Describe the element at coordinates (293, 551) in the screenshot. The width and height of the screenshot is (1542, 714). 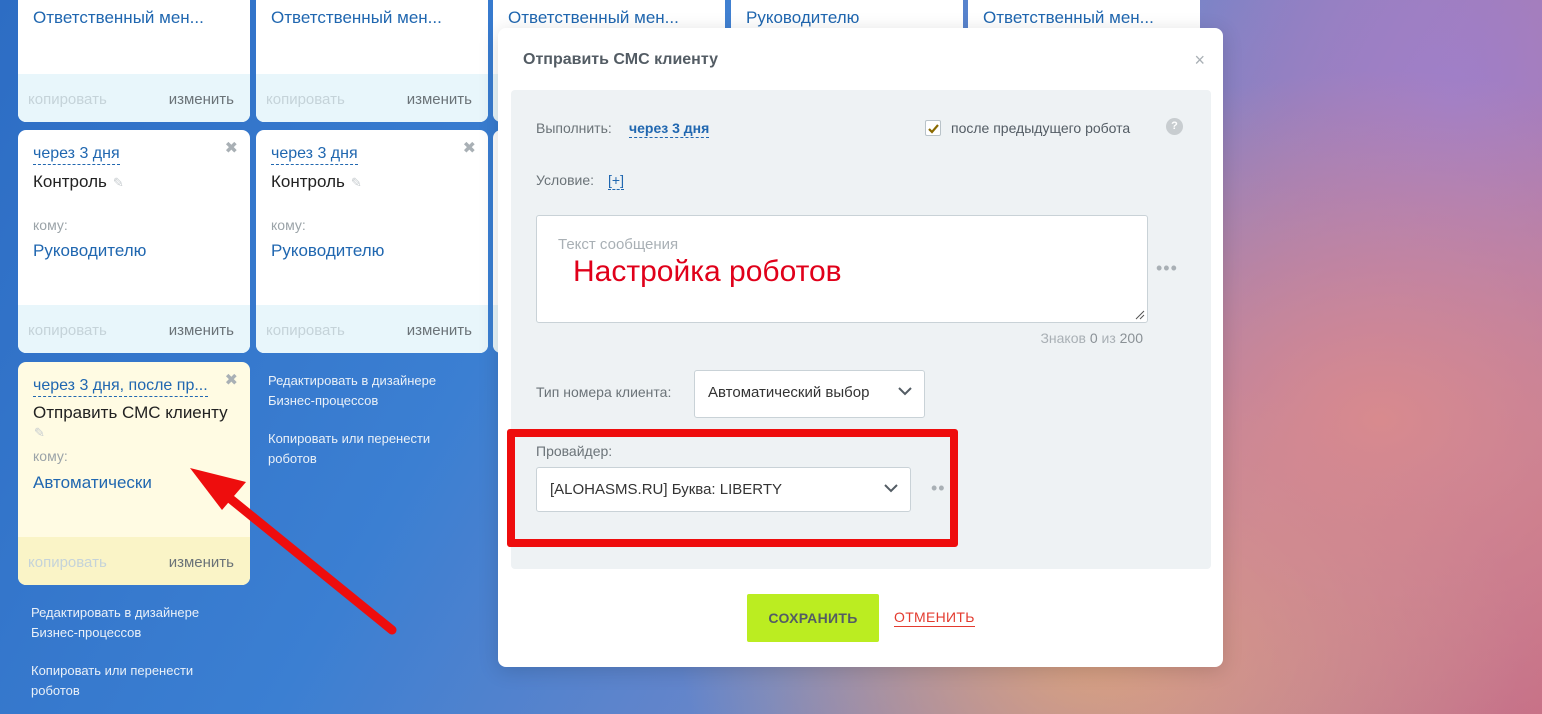
I see `annotation-arrow-icon` at that location.